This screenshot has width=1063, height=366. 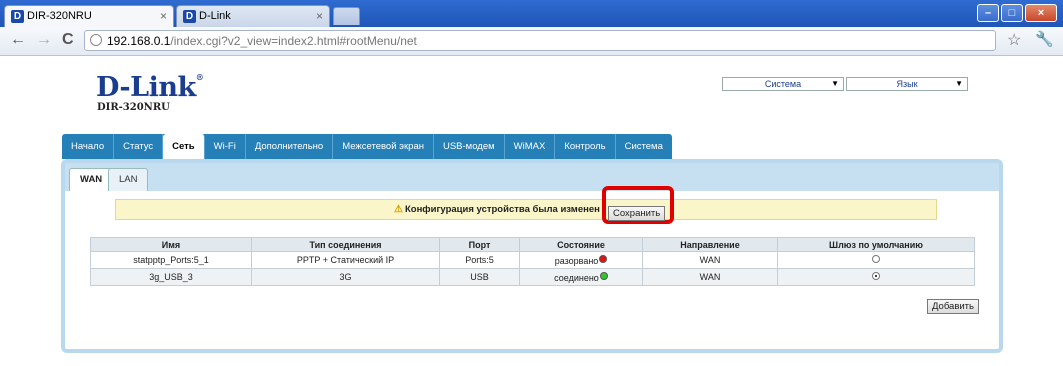 I want to click on dlink-logo: D-Link®, so click(x=150, y=87).